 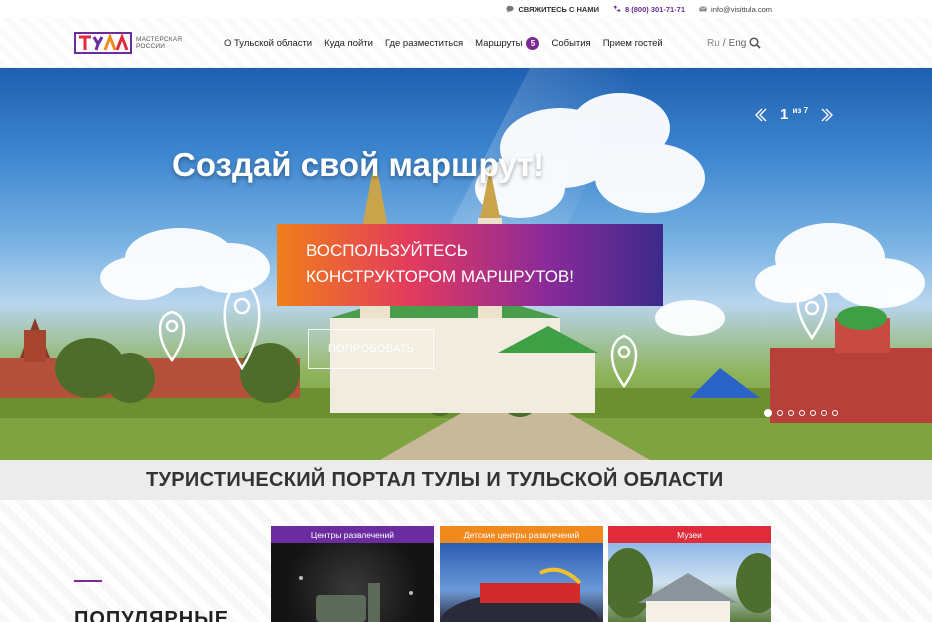 I want to click on nav-item-label: Прием гостей, so click(x=632, y=43).